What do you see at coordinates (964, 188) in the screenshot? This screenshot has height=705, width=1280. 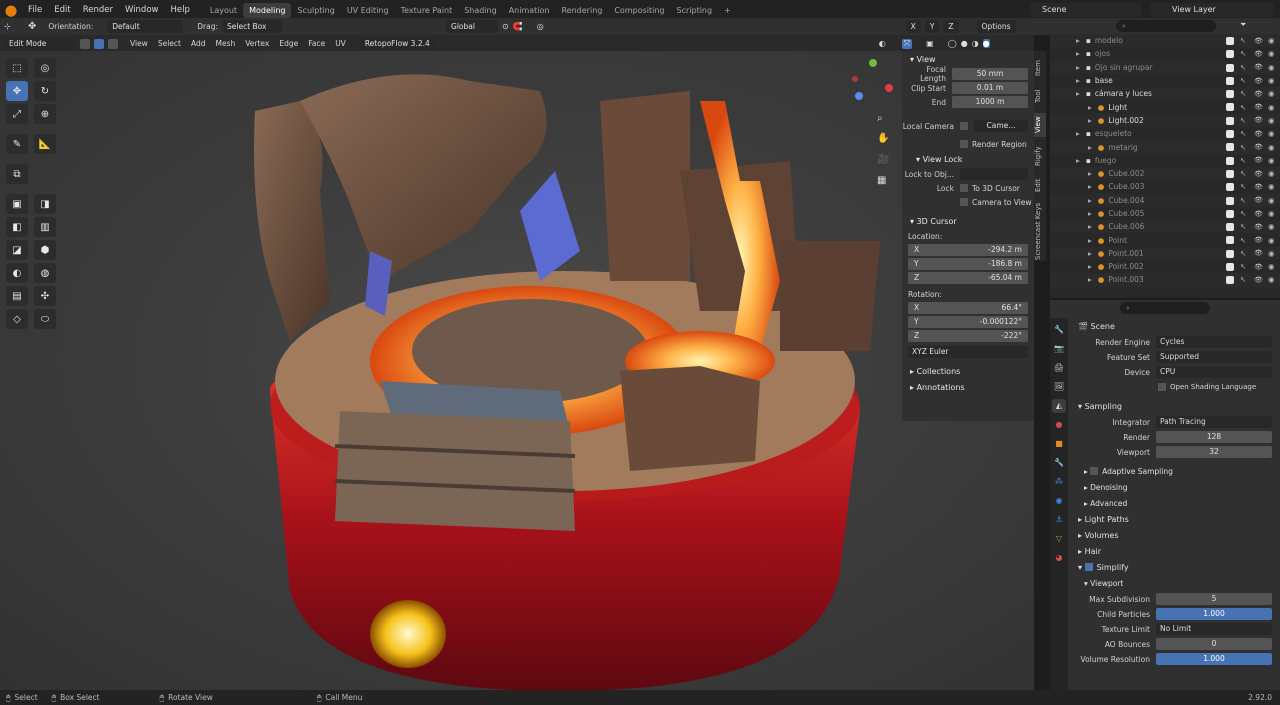 I see `to-3d-cursor-checkbox` at bounding box center [964, 188].